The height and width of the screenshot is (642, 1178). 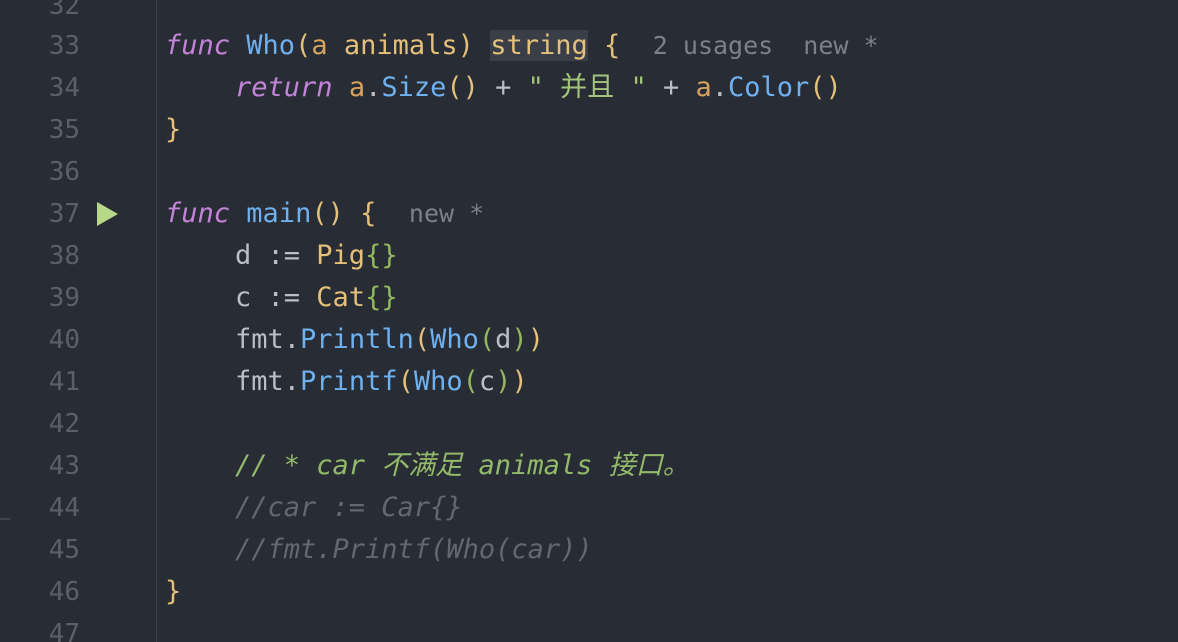 I want to click on line-number: 33, so click(x=64, y=46).